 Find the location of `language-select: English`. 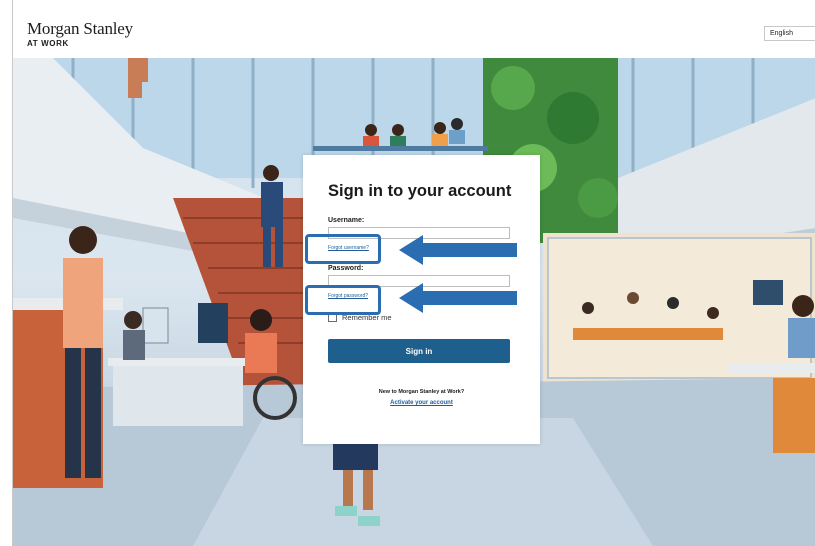

language-select: English is located at coordinates (789, 33).